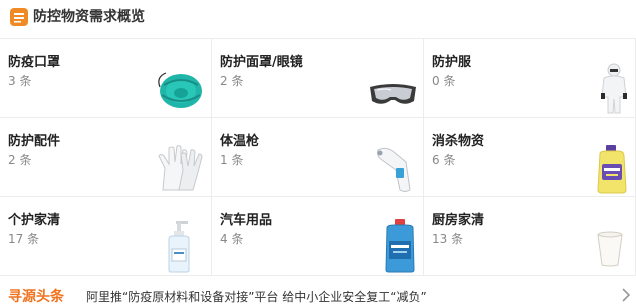  I want to click on category-card-car-supplies: 汽车用品 4 条, so click(318, 236).